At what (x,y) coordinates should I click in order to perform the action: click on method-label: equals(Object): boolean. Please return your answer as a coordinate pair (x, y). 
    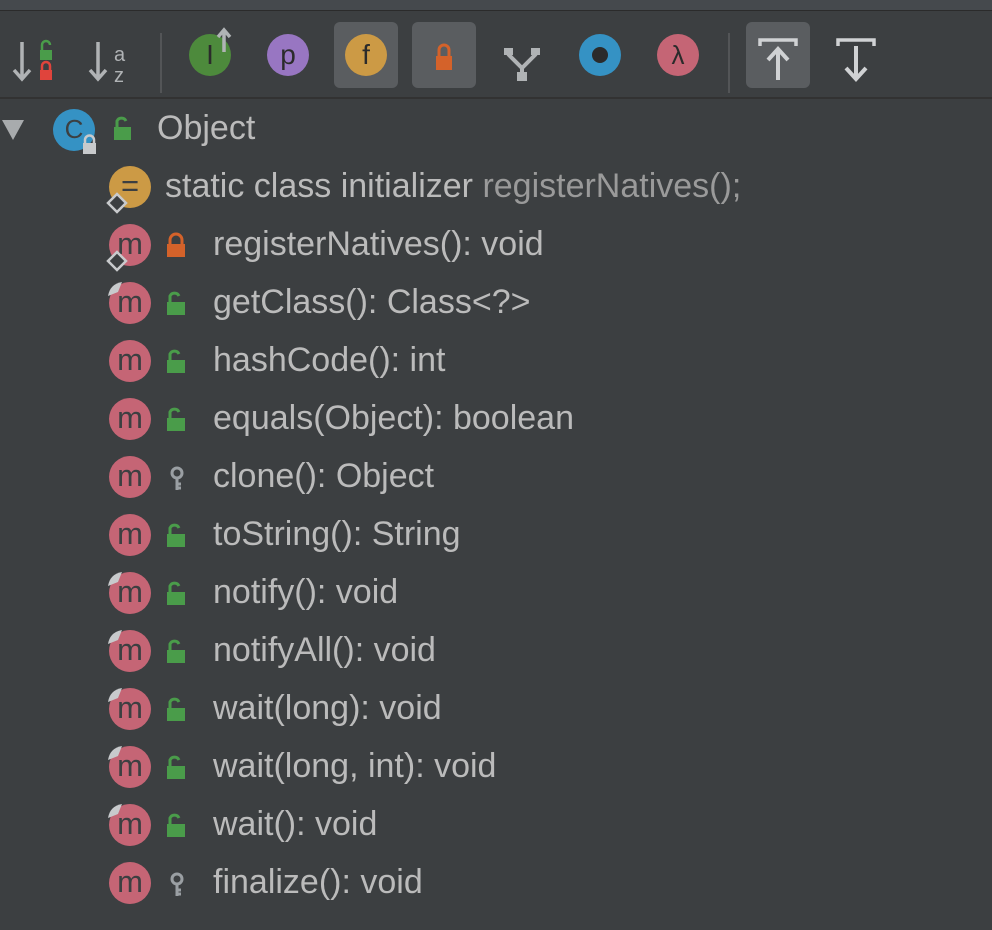
    Looking at the image, I should click on (394, 418).